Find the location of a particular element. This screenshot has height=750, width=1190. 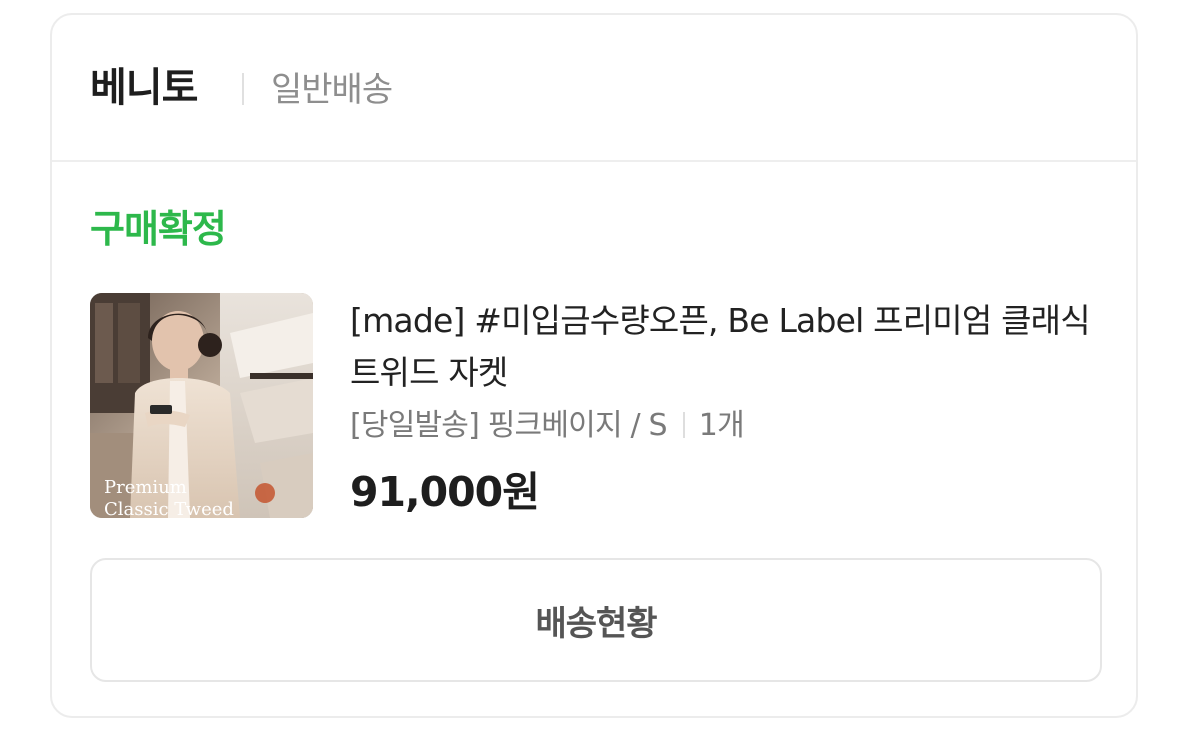

product-photo-graphic: Premium Classic Tweed is located at coordinates (201, 405).